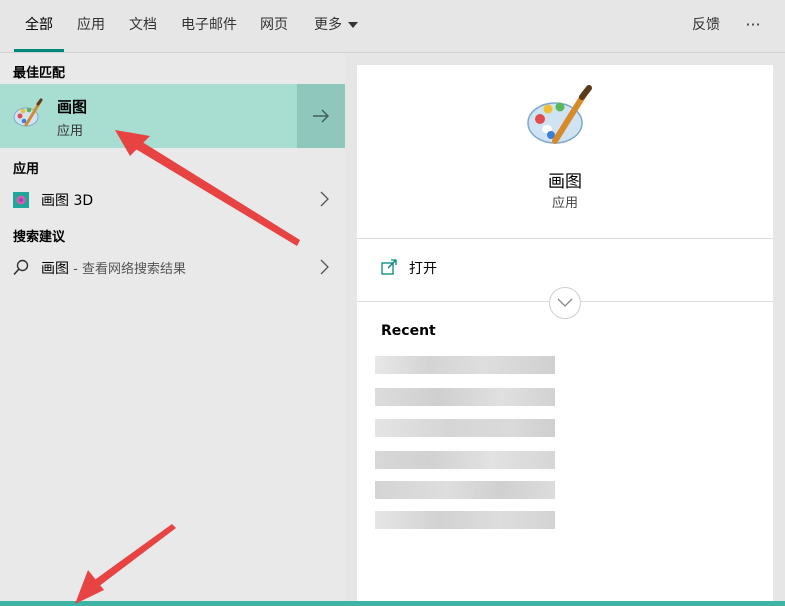 This screenshot has width=785, height=606. What do you see at coordinates (565, 182) in the screenshot?
I see `preview-app-title: 画图` at bounding box center [565, 182].